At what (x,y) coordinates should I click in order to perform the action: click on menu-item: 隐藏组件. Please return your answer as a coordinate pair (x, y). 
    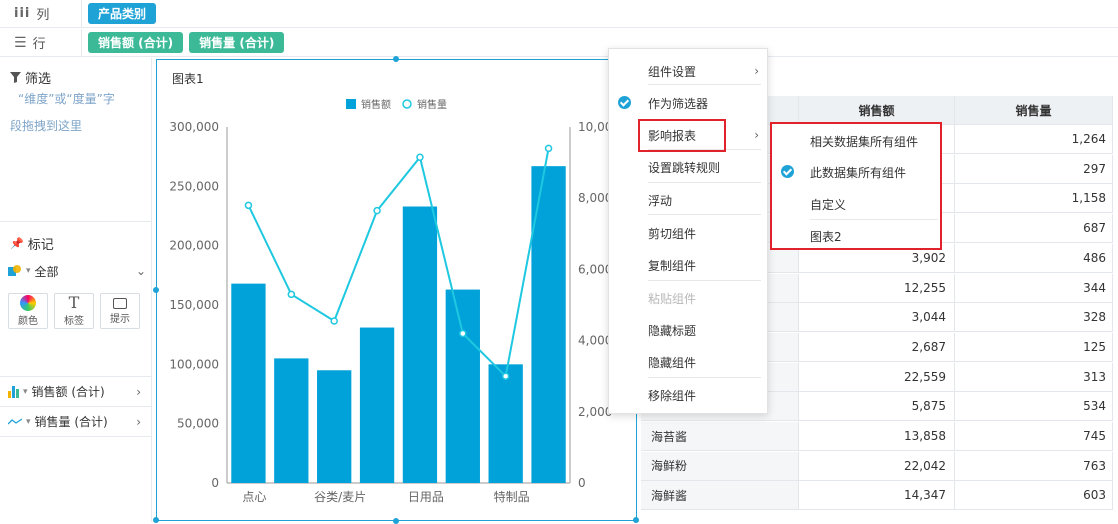
    Looking at the image, I should click on (689, 362).